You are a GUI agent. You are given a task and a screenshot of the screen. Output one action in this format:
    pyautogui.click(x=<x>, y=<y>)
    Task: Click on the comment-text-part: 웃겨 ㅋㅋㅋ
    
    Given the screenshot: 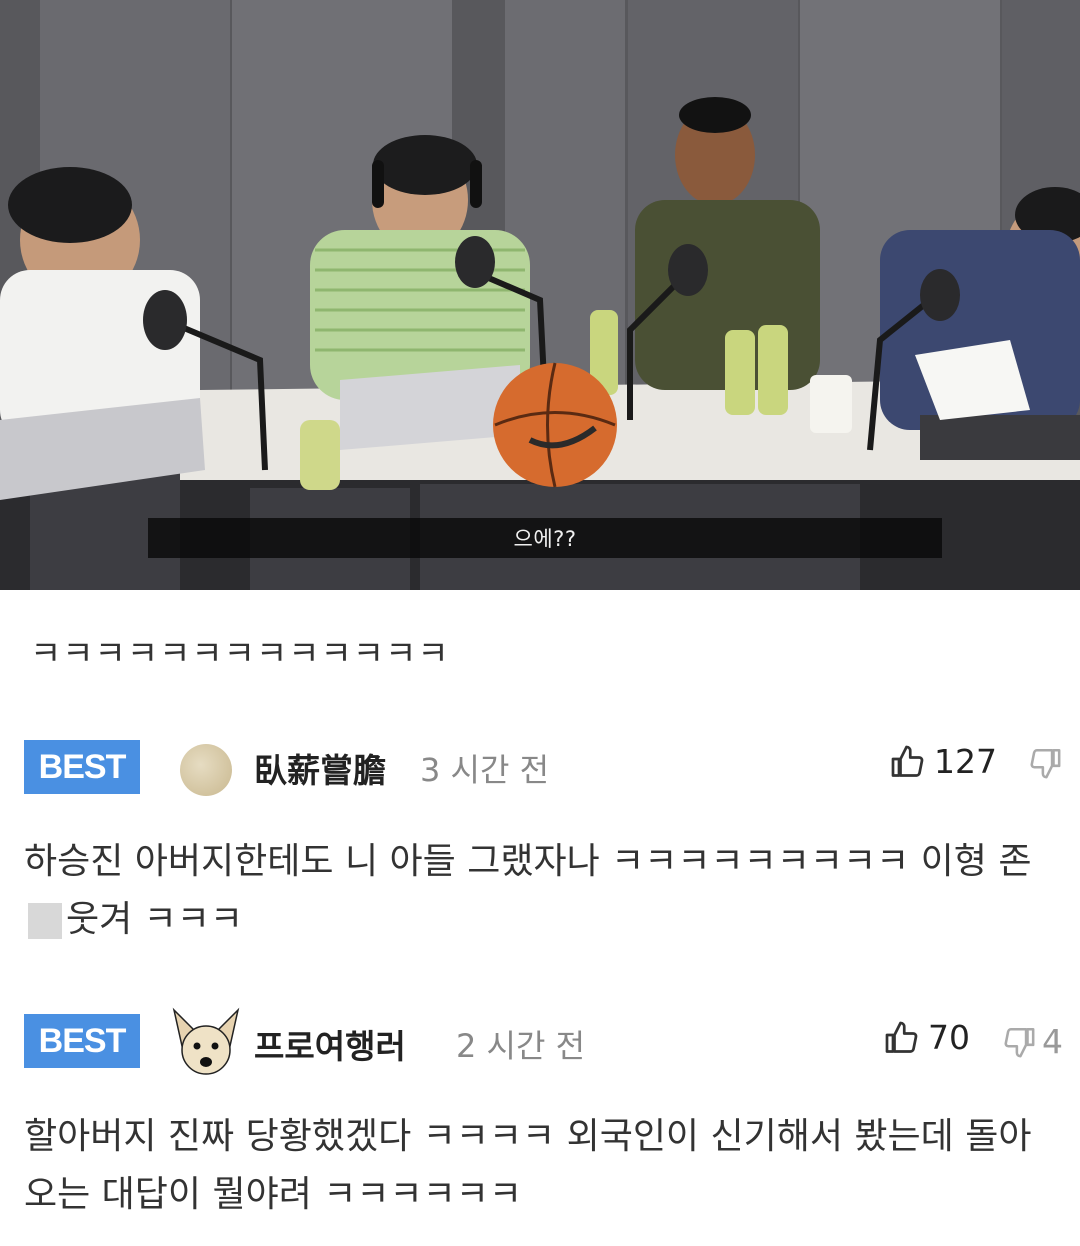 What is the action you would take?
    pyautogui.click(x=155, y=919)
    